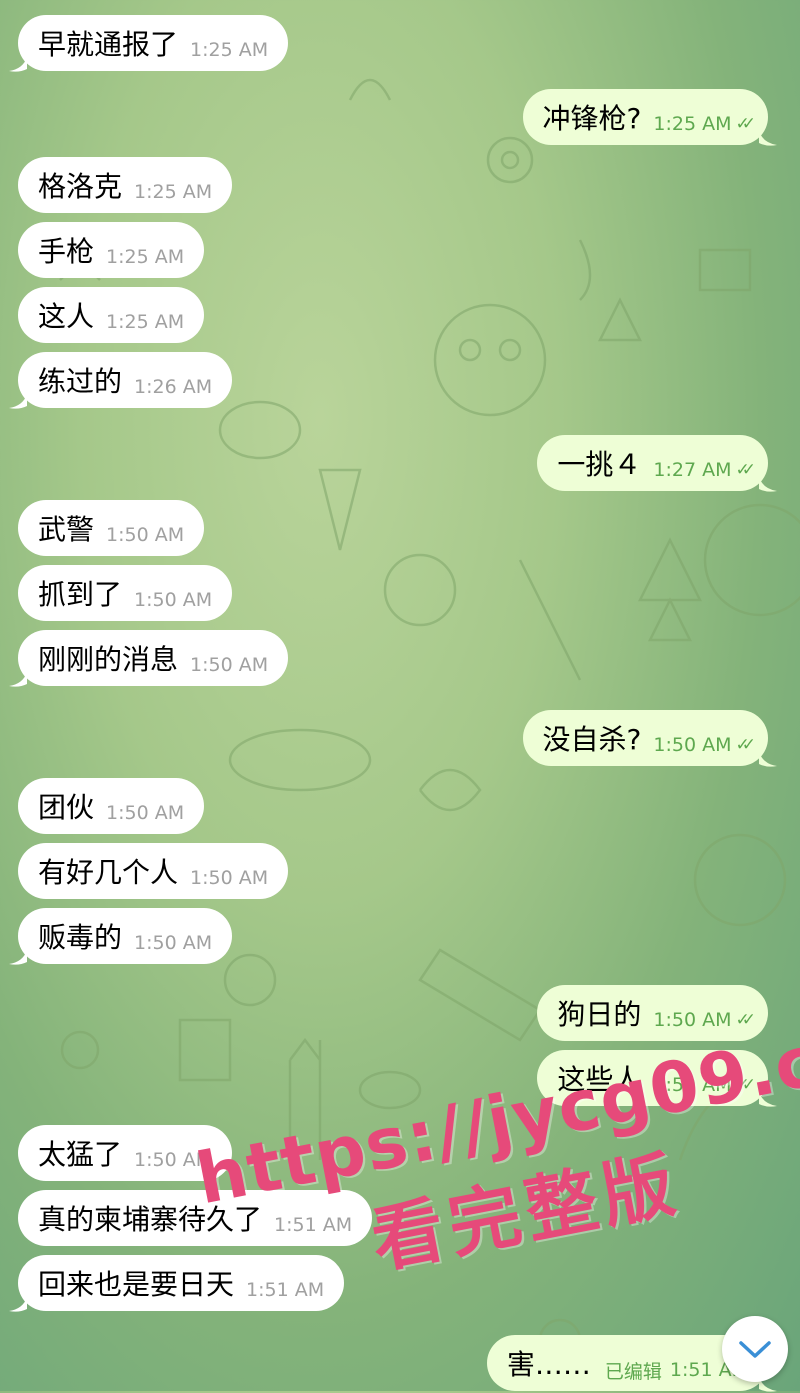  What do you see at coordinates (80, 594) in the screenshot?
I see `message-text: 抓到了` at bounding box center [80, 594].